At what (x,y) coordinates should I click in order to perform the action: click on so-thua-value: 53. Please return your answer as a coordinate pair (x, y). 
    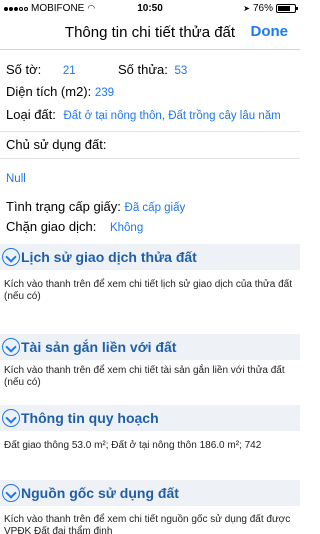
    Looking at the image, I should click on (181, 71).